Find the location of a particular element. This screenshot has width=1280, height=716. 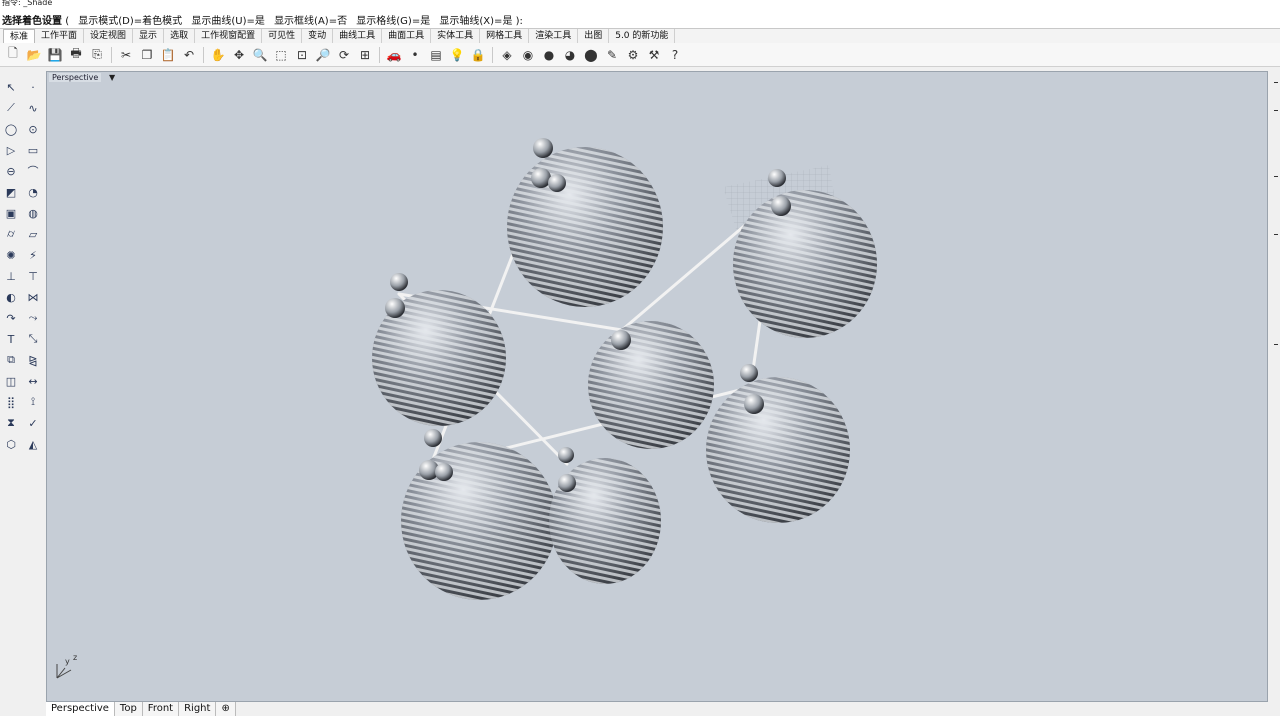

option-show-axes: 显示轴线(X)=是 is located at coordinates (475, 21).